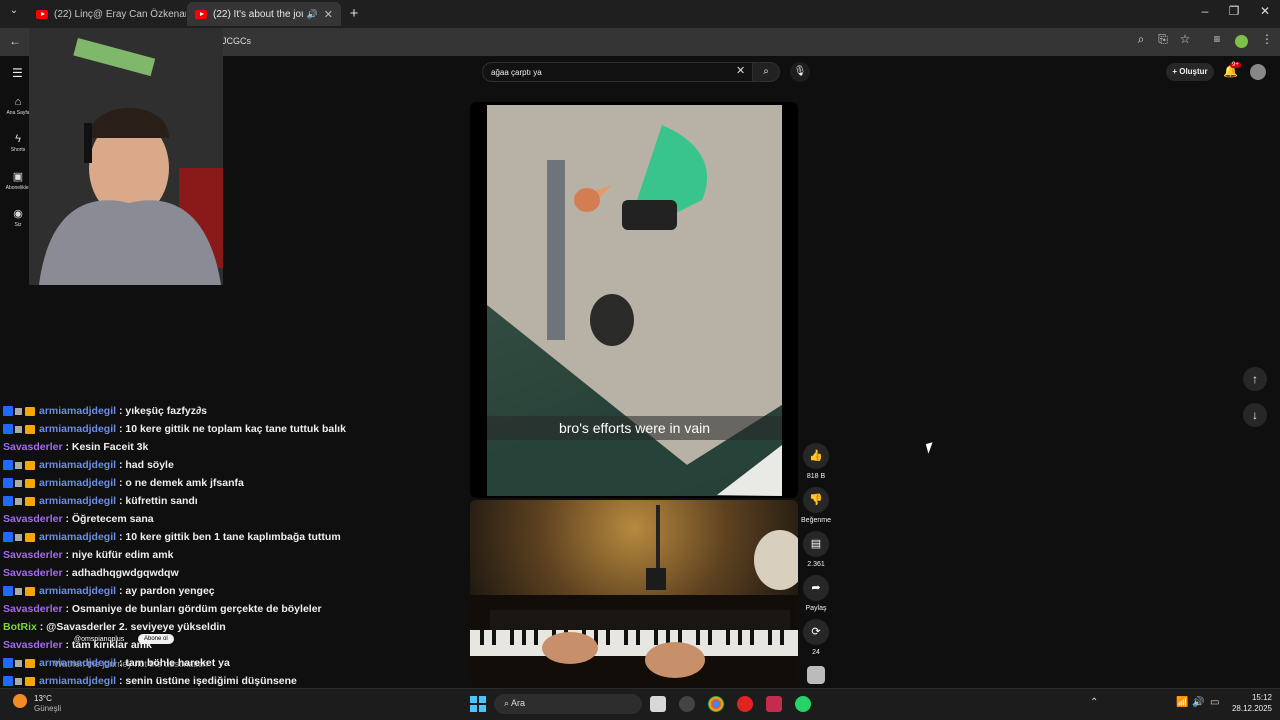  What do you see at coordinates (20, 701) in the screenshot?
I see `weather-icon` at bounding box center [20, 701].